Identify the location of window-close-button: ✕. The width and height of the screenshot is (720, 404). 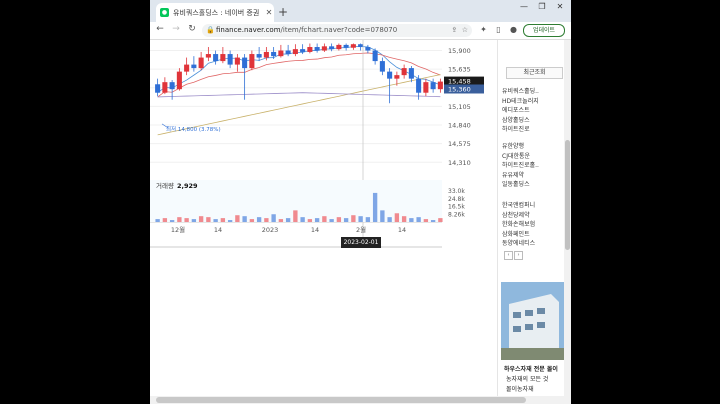
(560, 6).